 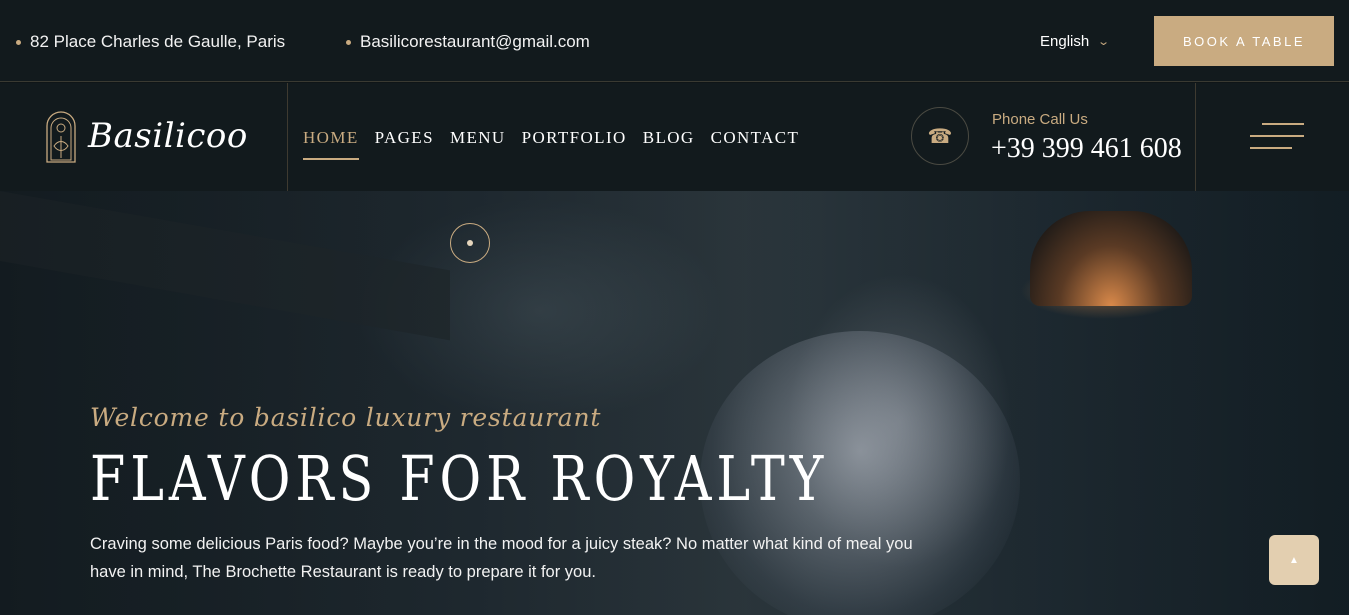 What do you see at coordinates (459, 478) in the screenshot?
I see `hero-title: FLAVORS FOR ROYALTY` at bounding box center [459, 478].